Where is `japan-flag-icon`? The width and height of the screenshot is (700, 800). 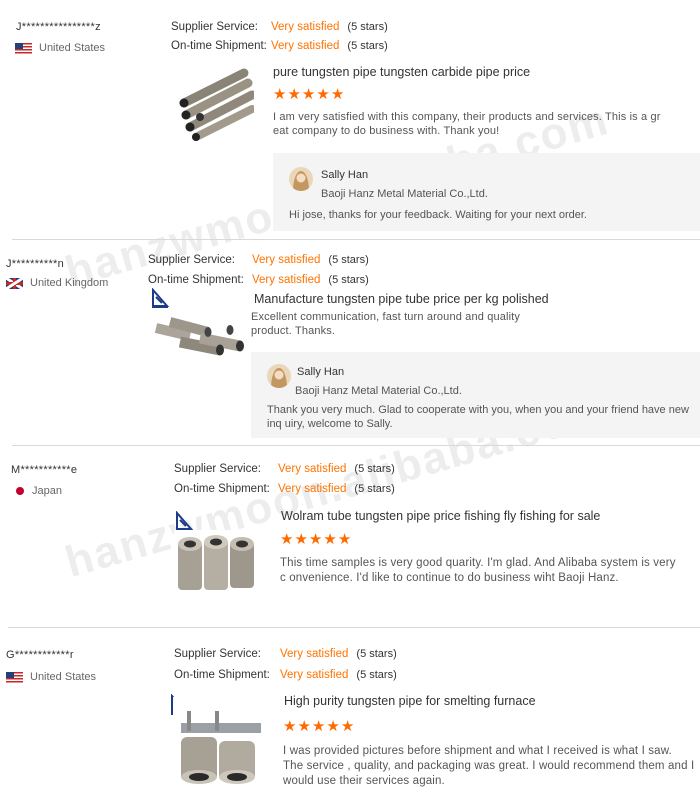 japan-flag-icon is located at coordinates (19, 491).